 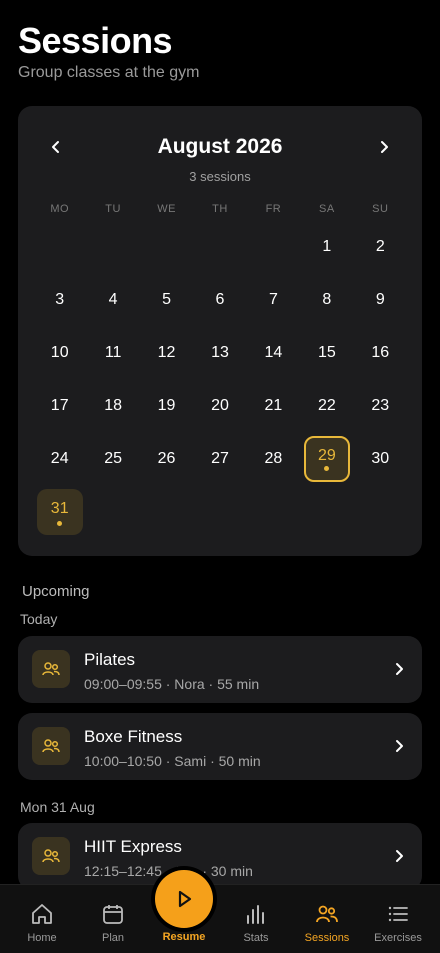 I want to click on calendar-day: 16, so click(x=380, y=352).